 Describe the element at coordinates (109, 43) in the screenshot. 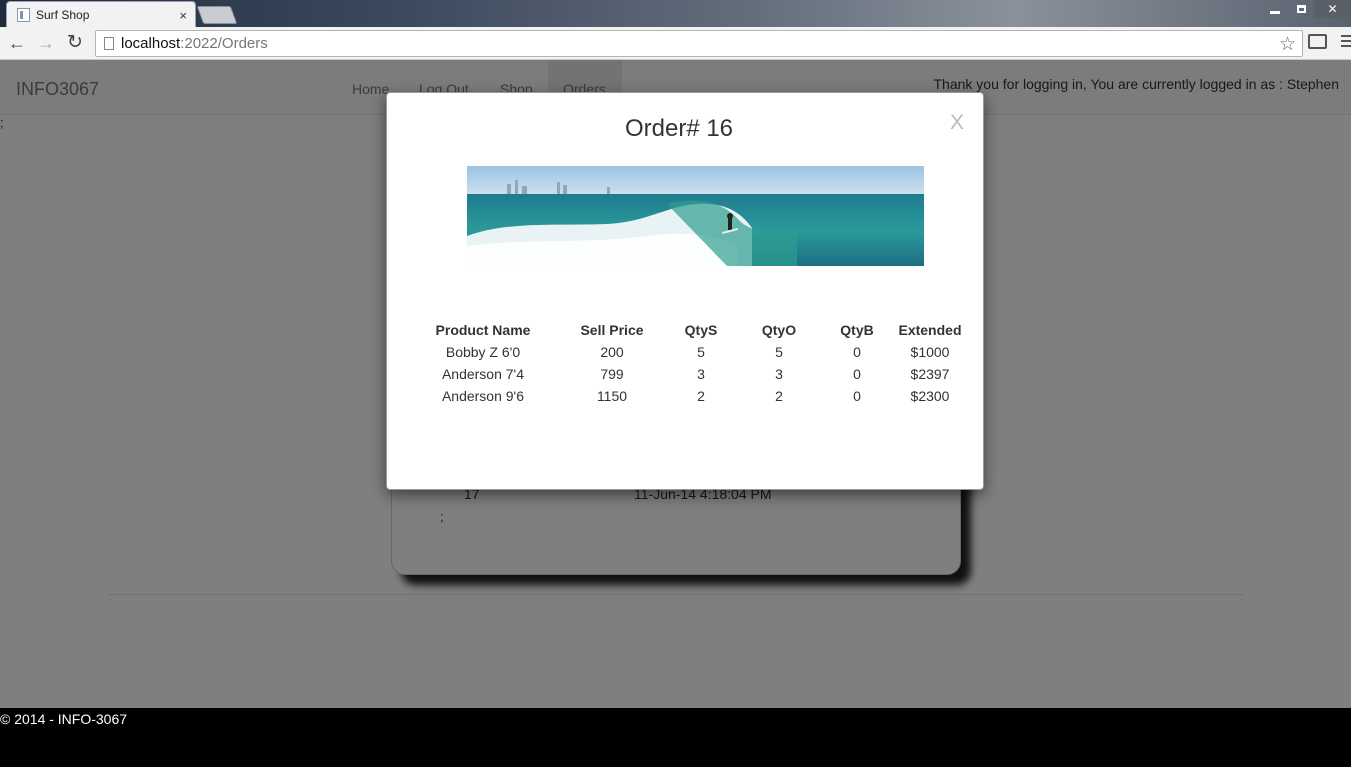

I see `page-icon` at that location.